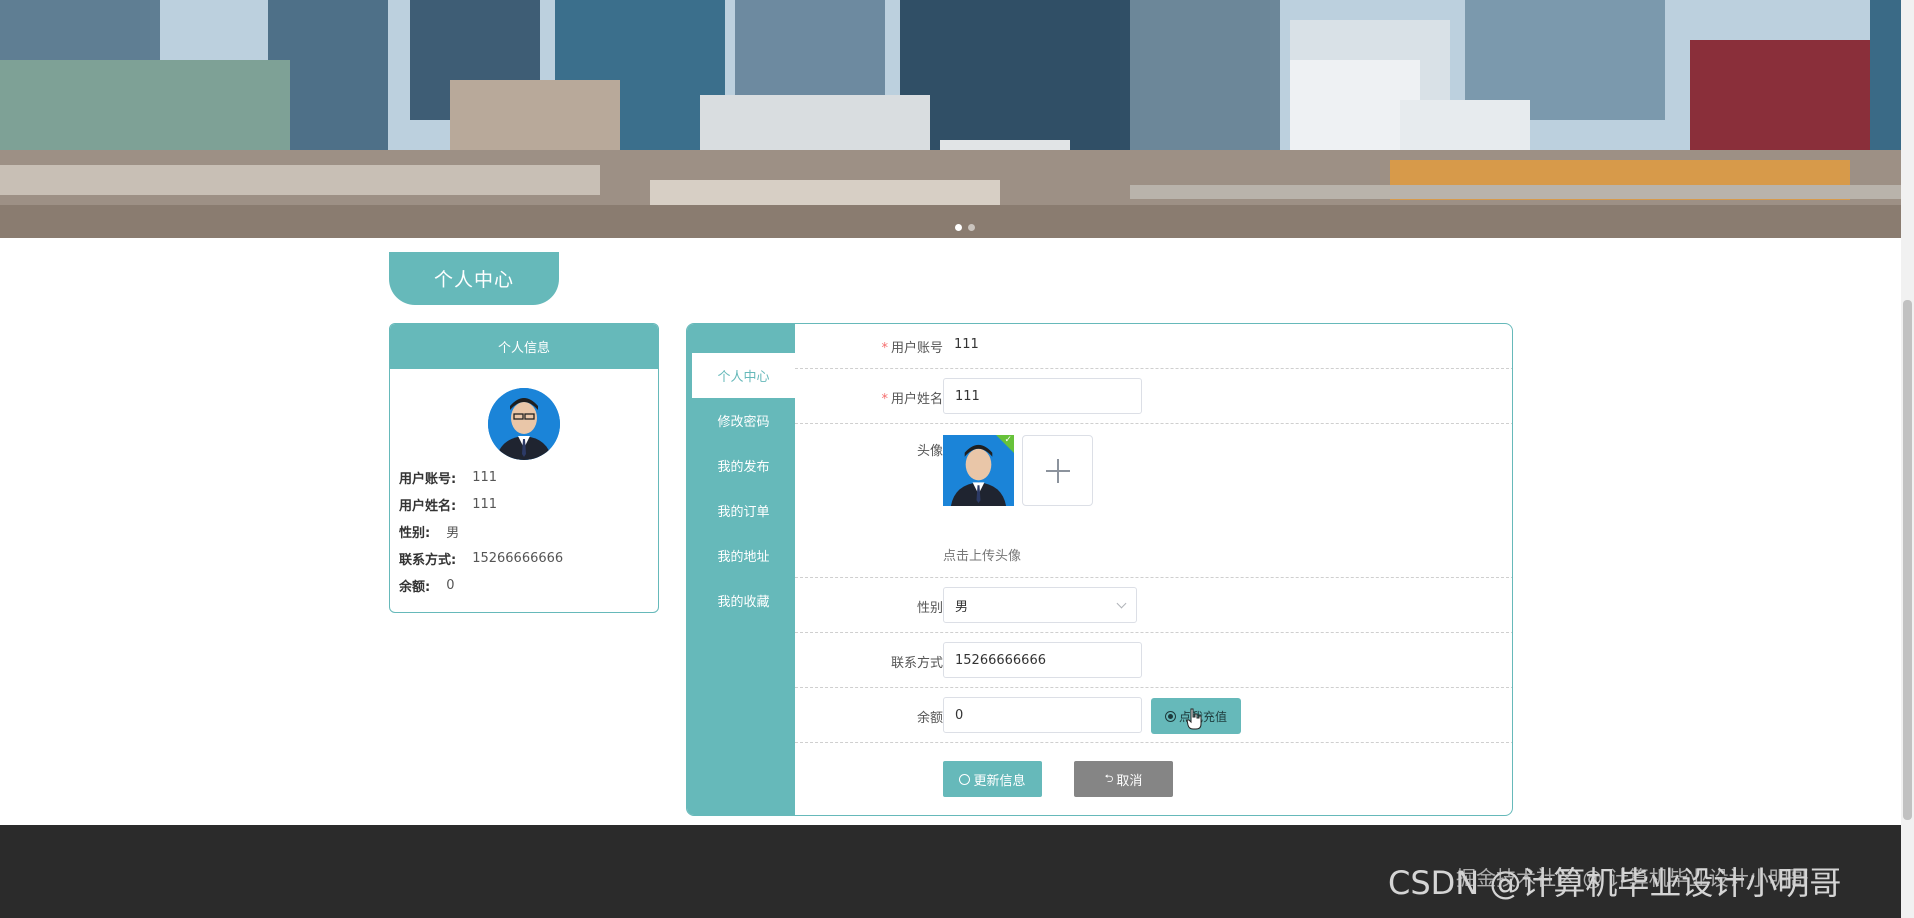 This screenshot has height=918, width=1914. What do you see at coordinates (743, 465) in the screenshot?
I see `menu-item-my-posts: 我的发布` at bounding box center [743, 465].